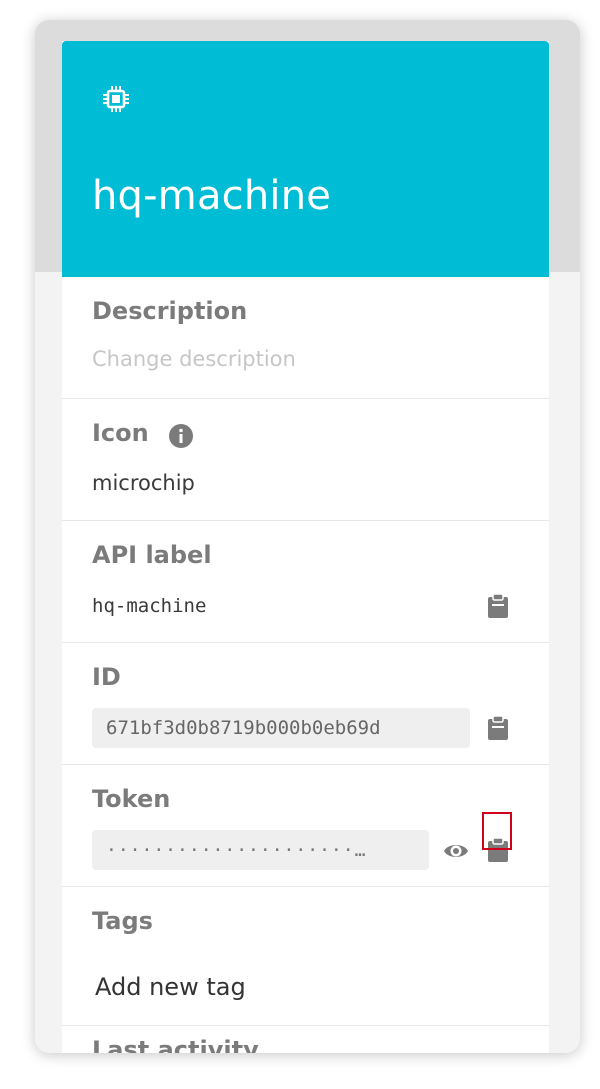  I want to click on tags-section: Tags Add new tag, so click(305, 956).